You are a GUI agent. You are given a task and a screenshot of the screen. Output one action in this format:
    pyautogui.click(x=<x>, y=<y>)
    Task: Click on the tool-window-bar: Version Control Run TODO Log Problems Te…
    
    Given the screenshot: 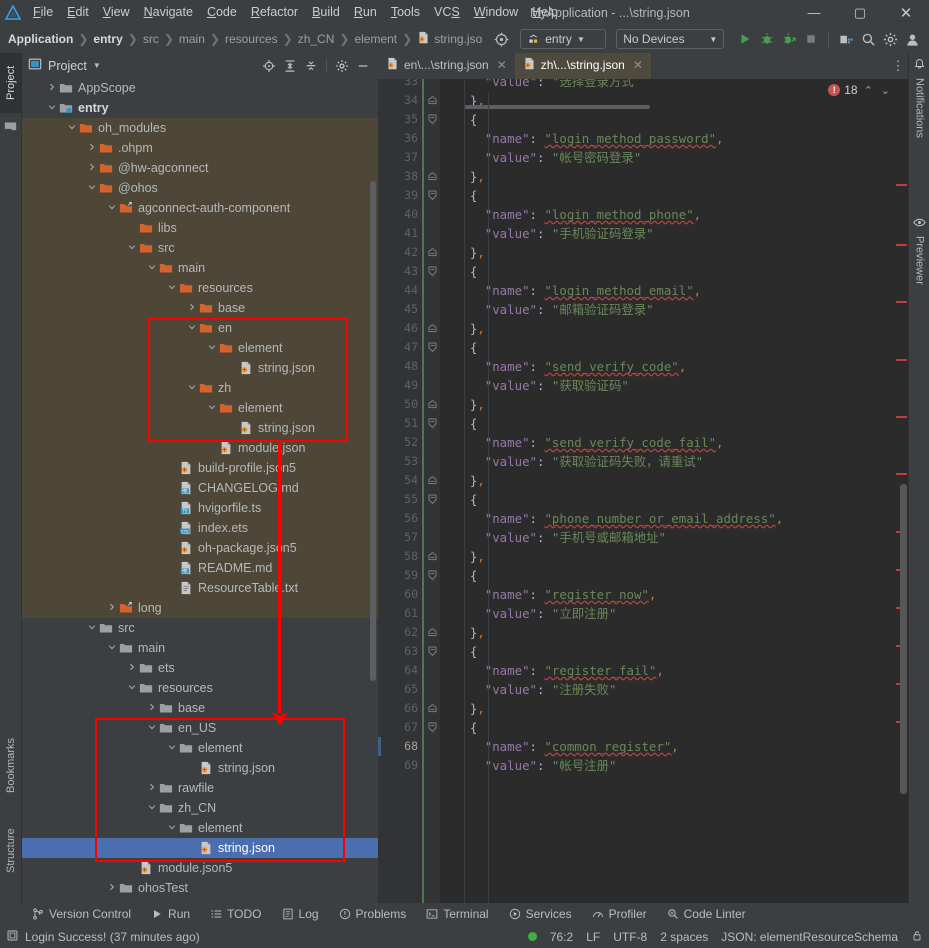 What is the action you would take?
    pyautogui.click(x=464, y=914)
    